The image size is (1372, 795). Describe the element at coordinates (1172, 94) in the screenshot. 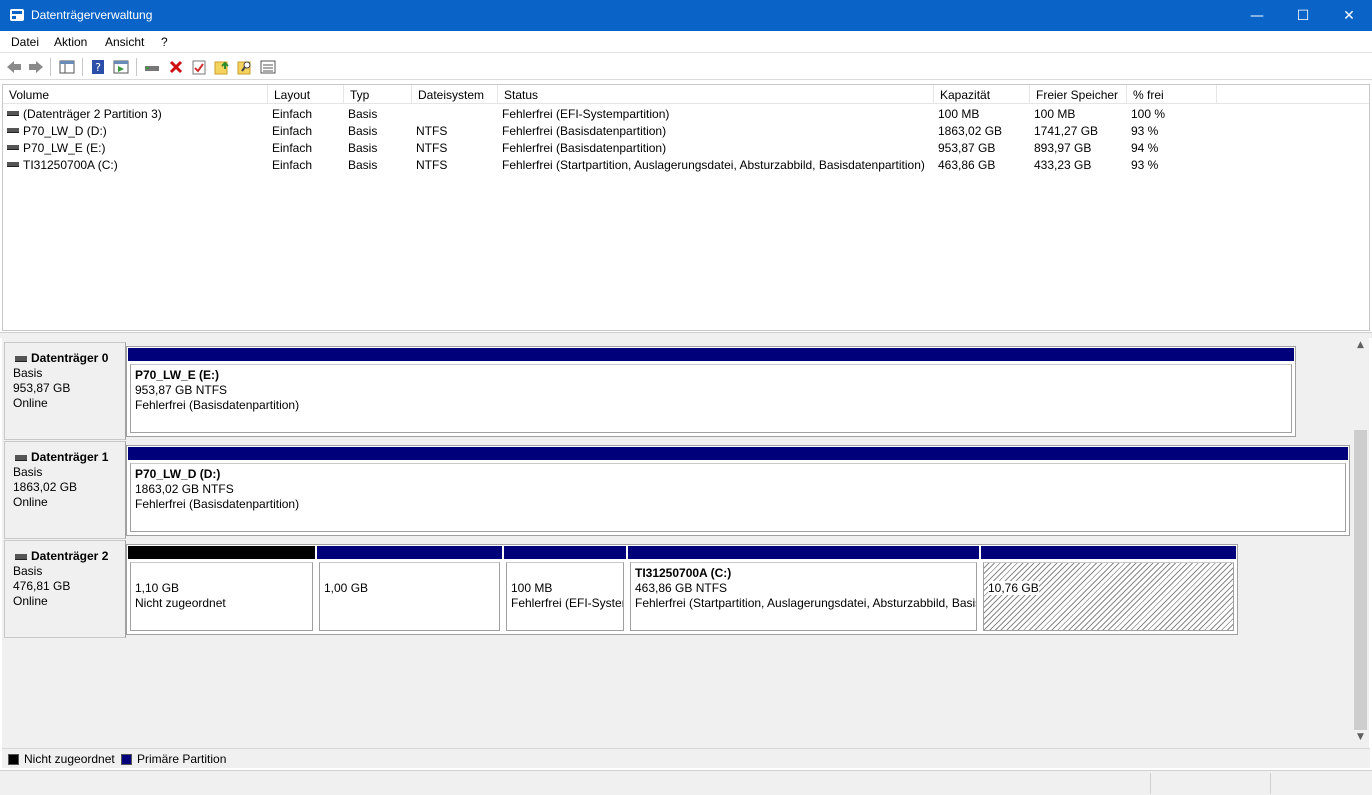

I see `col-prozent-frei: % frei` at that location.